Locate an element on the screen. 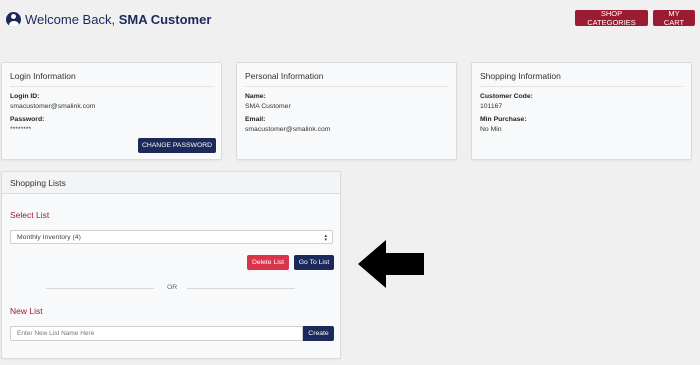  or-divider-left is located at coordinates (100, 288).